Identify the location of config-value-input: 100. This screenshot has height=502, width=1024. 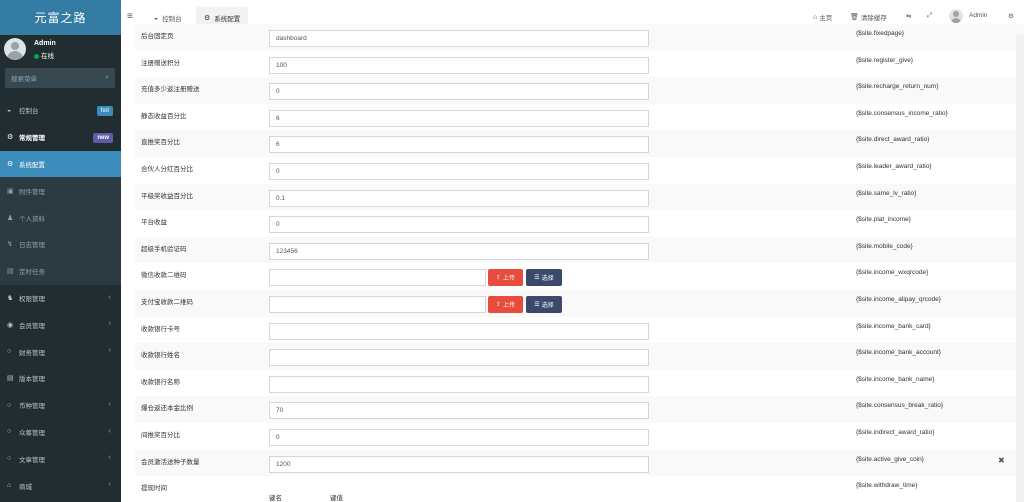
(459, 65).